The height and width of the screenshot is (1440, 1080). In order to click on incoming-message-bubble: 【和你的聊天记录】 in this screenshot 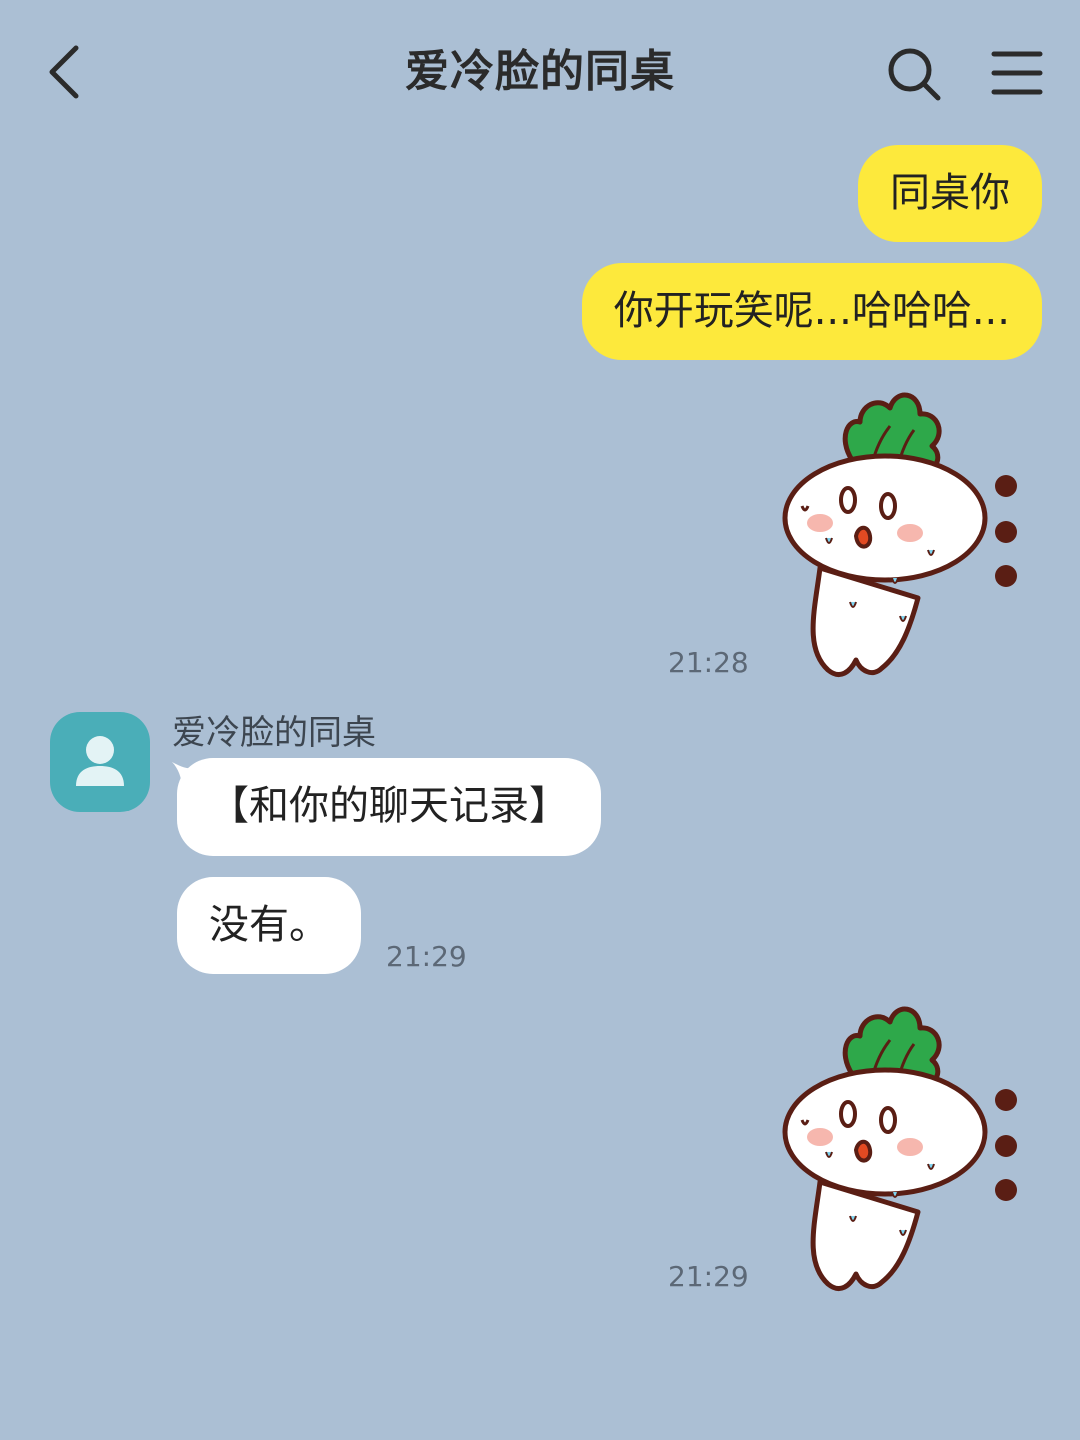, I will do `click(389, 807)`.